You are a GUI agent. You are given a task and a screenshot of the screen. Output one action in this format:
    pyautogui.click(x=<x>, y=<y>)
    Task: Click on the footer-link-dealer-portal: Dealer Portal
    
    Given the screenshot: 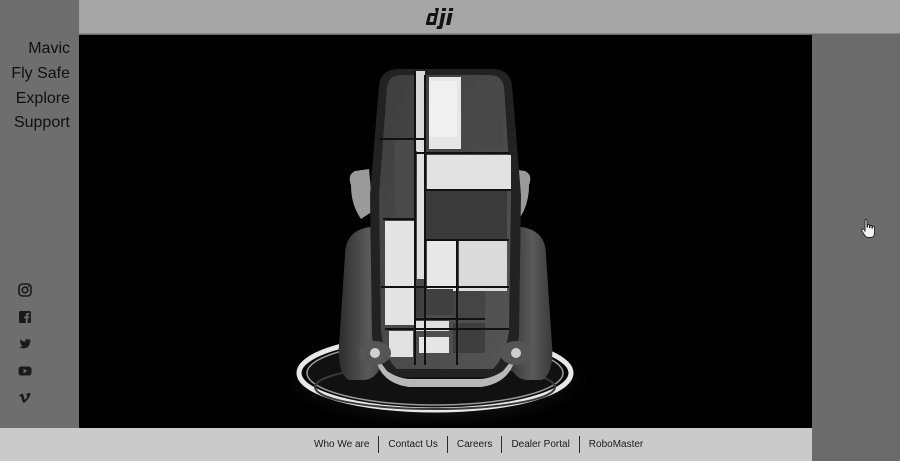 What is the action you would take?
    pyautogui.click(x=539, y=444)
    